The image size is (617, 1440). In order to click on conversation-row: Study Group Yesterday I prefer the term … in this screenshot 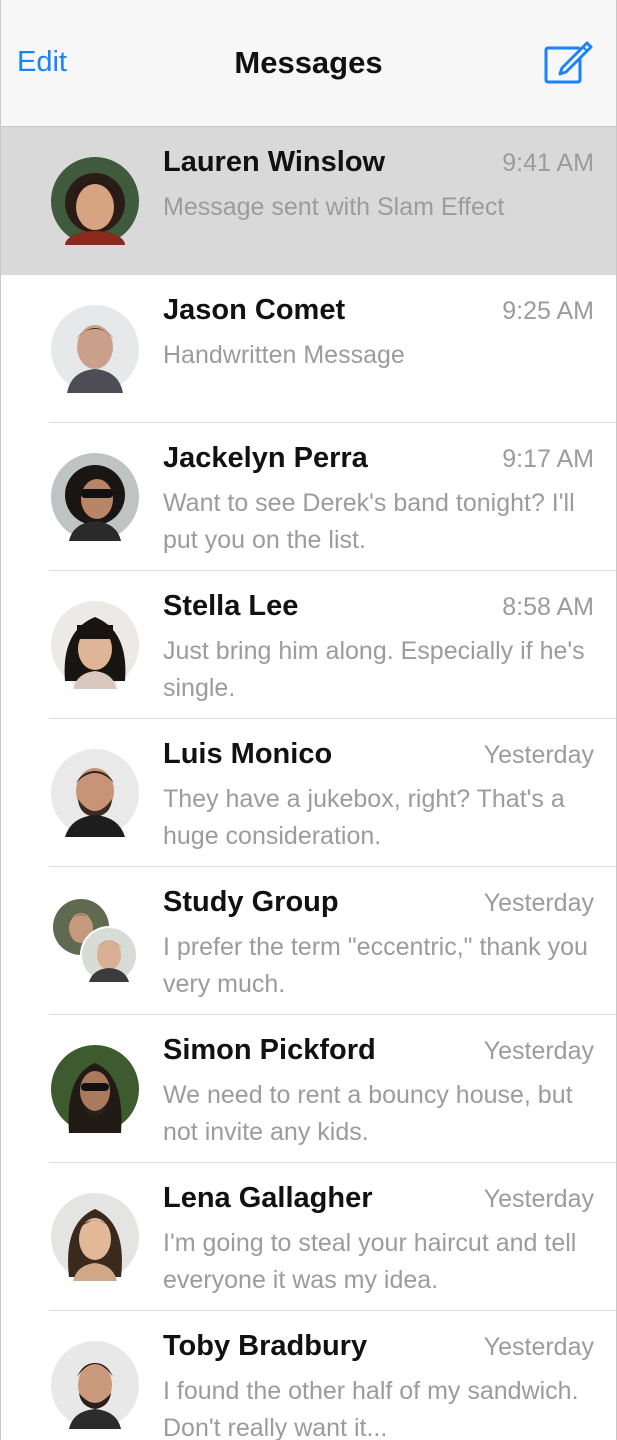, I will do `click(308, 941)`.